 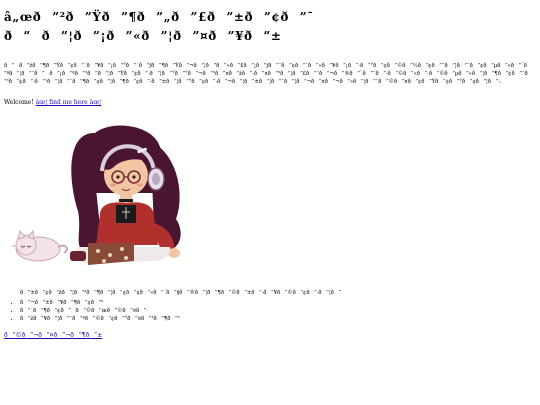 What do you see at coordinates (68, 102) in the screenshot?
I see `find-me-link: âœ¦ find me here âœ¦` at bounding box center [68, 102].